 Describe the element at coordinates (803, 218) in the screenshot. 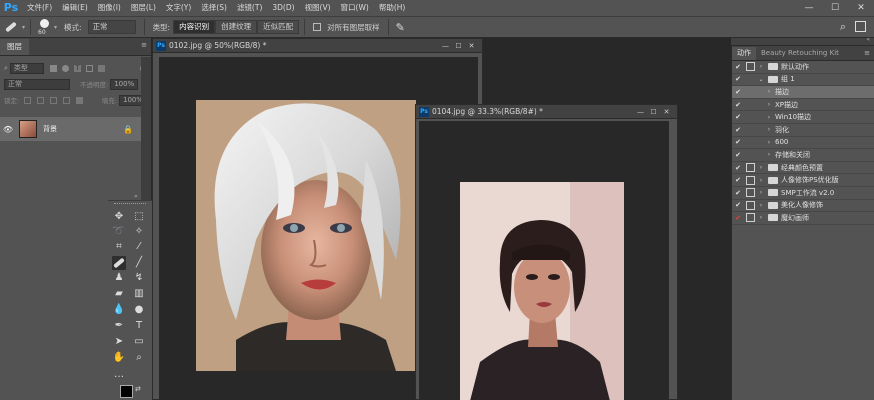

I see `action-row: ✔ › 魔幻画师` at that location.